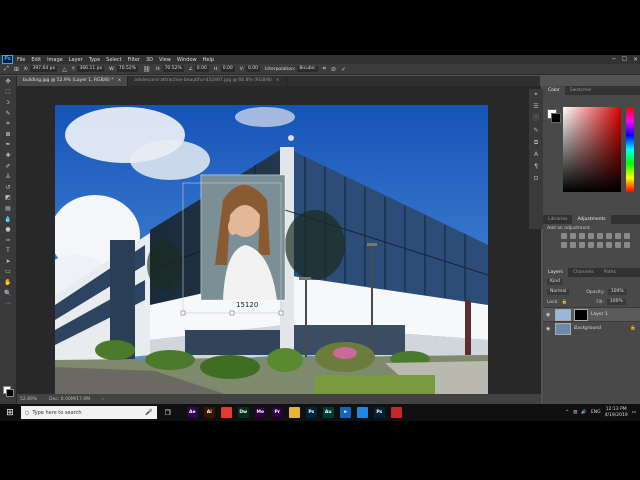  I want to click on menu-file: File, so click(21, 60).